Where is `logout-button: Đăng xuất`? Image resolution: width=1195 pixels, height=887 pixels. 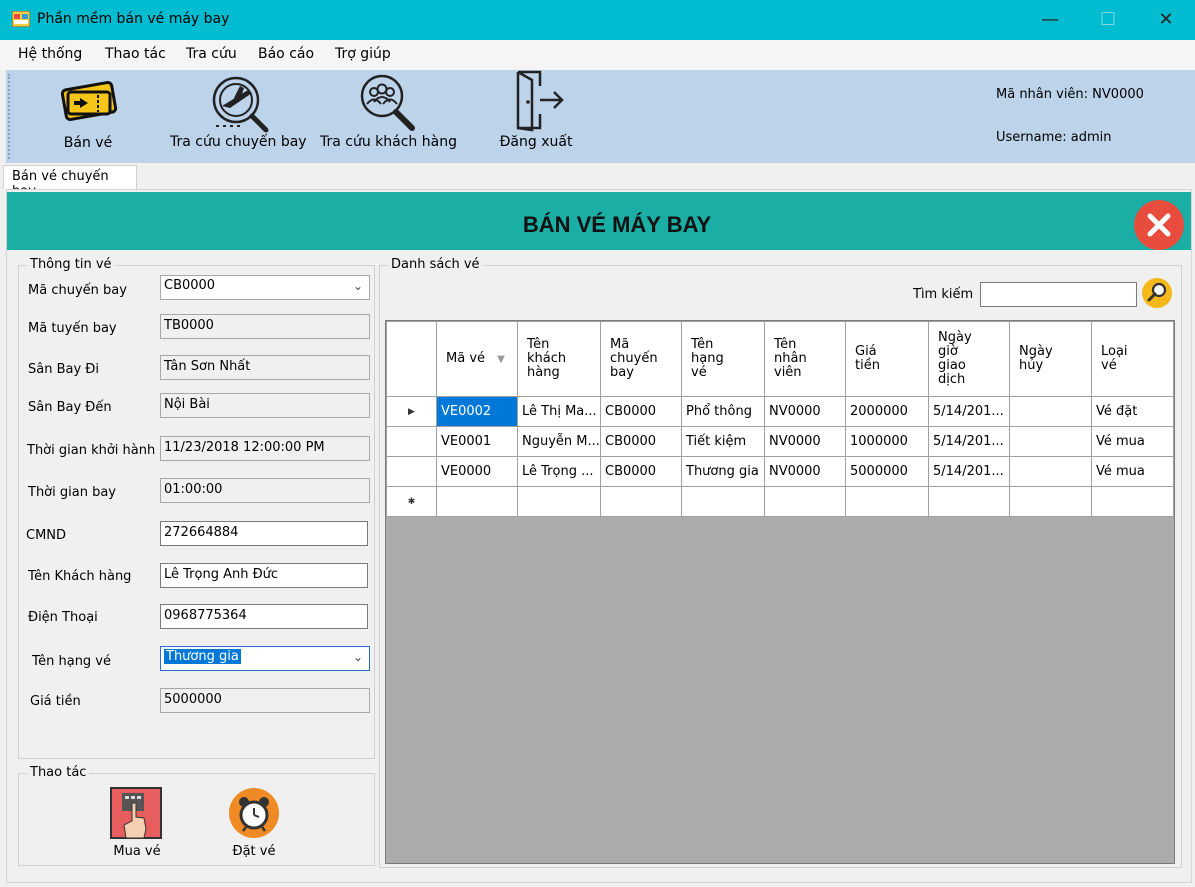
logout-button: Đăng xuất is located at coordinates (536, 116).